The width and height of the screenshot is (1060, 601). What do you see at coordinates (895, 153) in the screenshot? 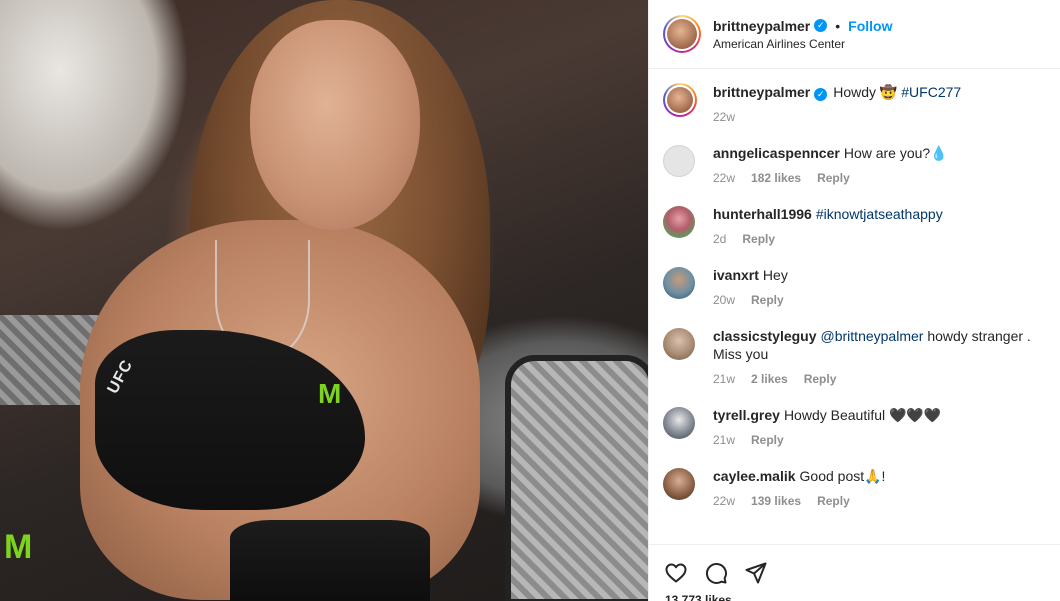
I see `comment-text: How are you?💧` at bounding box center [895, 153].